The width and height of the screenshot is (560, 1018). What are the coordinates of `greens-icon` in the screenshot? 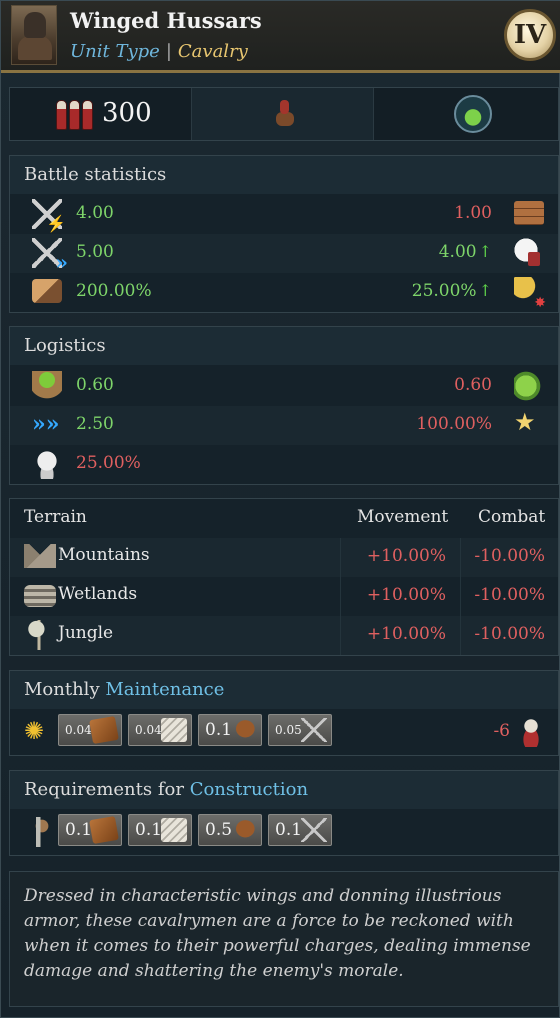 It's located at (529, 386).